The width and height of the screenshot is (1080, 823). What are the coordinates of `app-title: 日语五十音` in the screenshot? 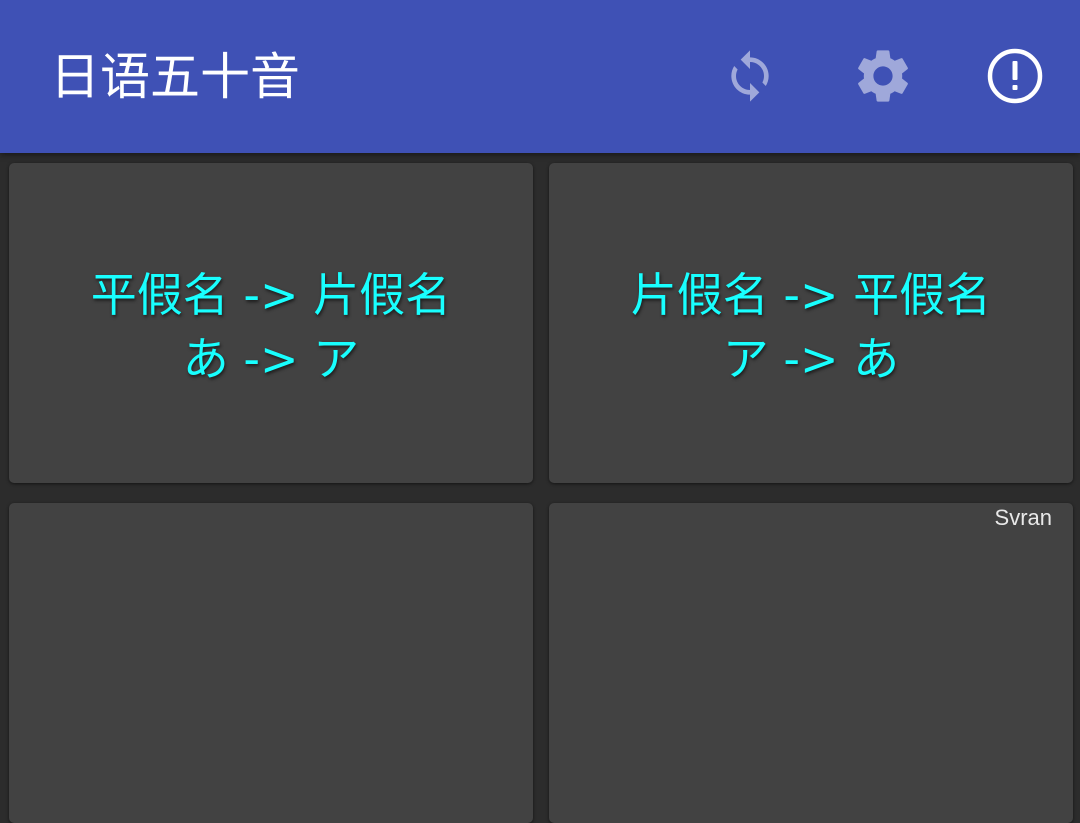 It's located at (175, 77).